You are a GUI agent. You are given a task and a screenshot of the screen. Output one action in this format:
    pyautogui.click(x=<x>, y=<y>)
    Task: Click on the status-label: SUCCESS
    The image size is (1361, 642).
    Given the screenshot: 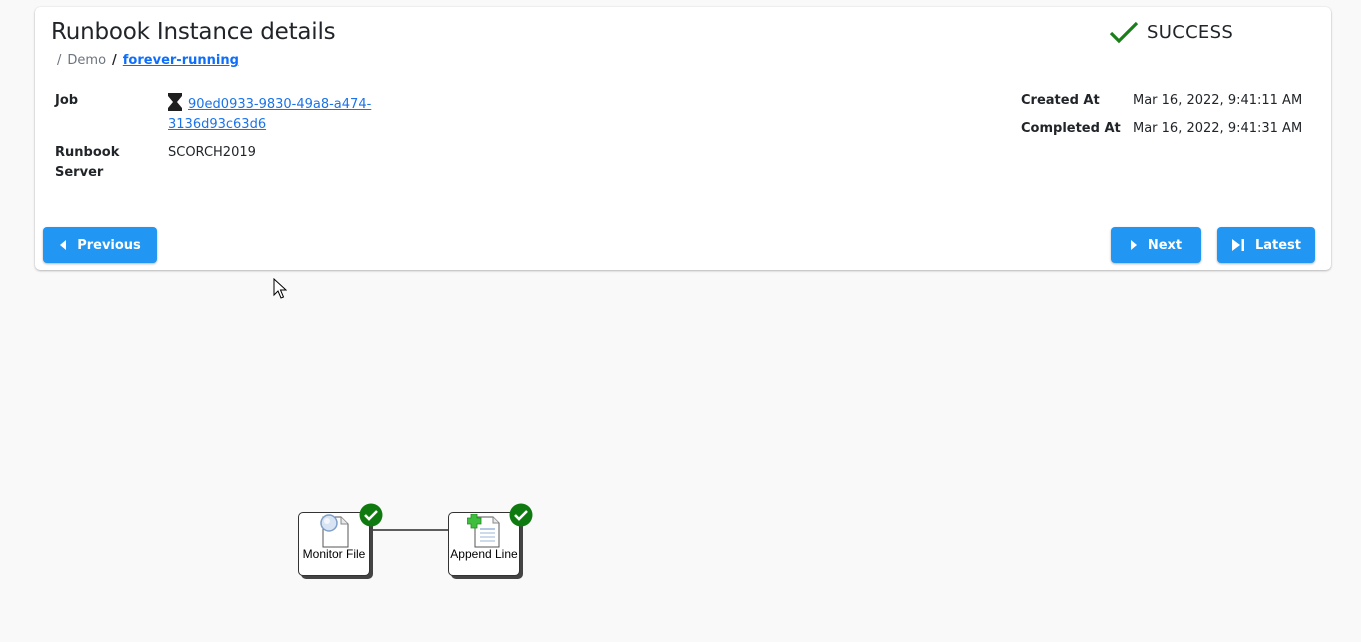 What is the action you would take?
    pyautogui.click(x=1190, y=32)
    